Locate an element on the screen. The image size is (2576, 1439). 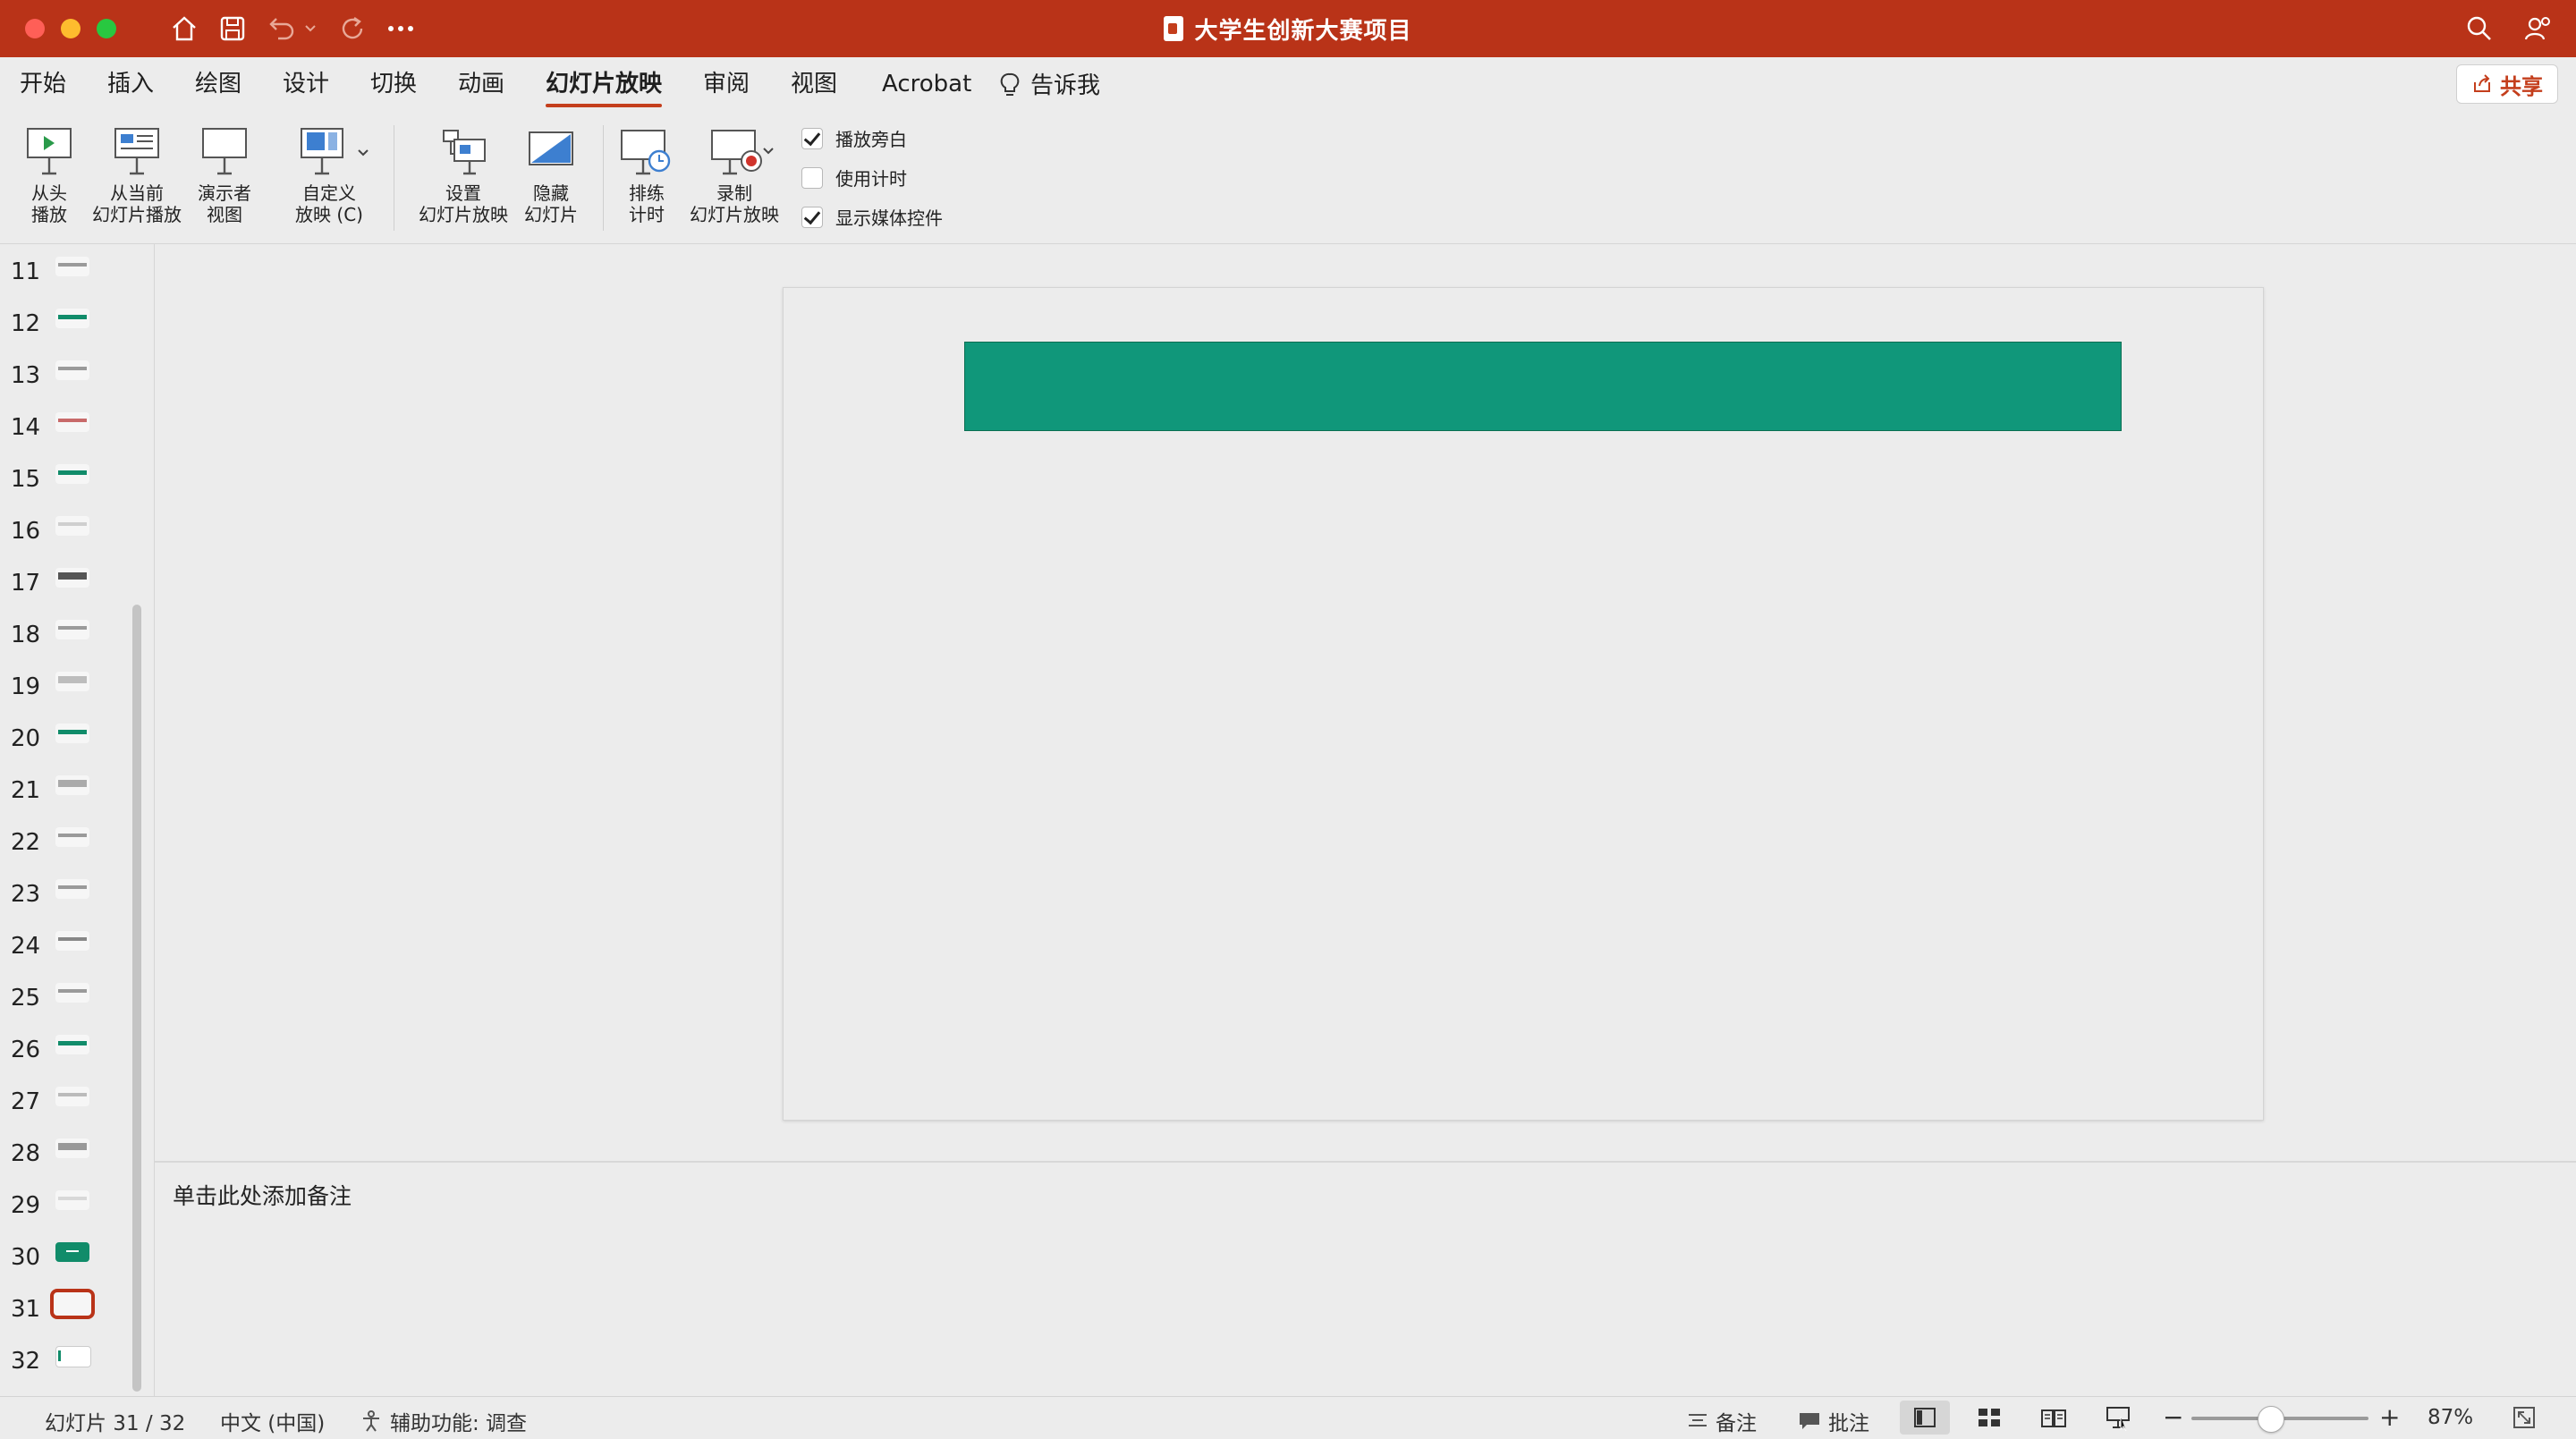
hide-slide-icon is located at coordinates (551, 152).